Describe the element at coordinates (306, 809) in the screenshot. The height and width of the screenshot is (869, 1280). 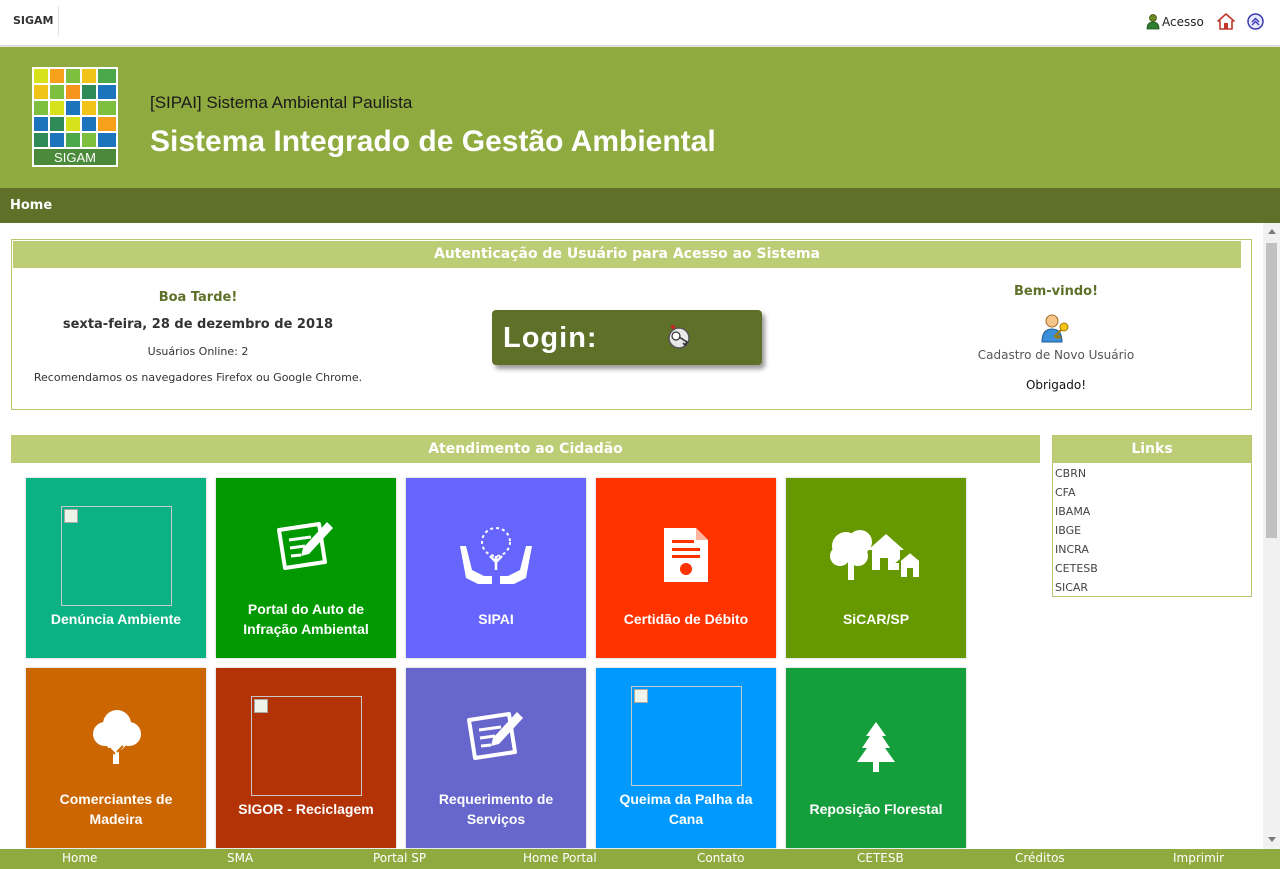
I see `tile-label: SIGOR - Reciclagem` at that location.